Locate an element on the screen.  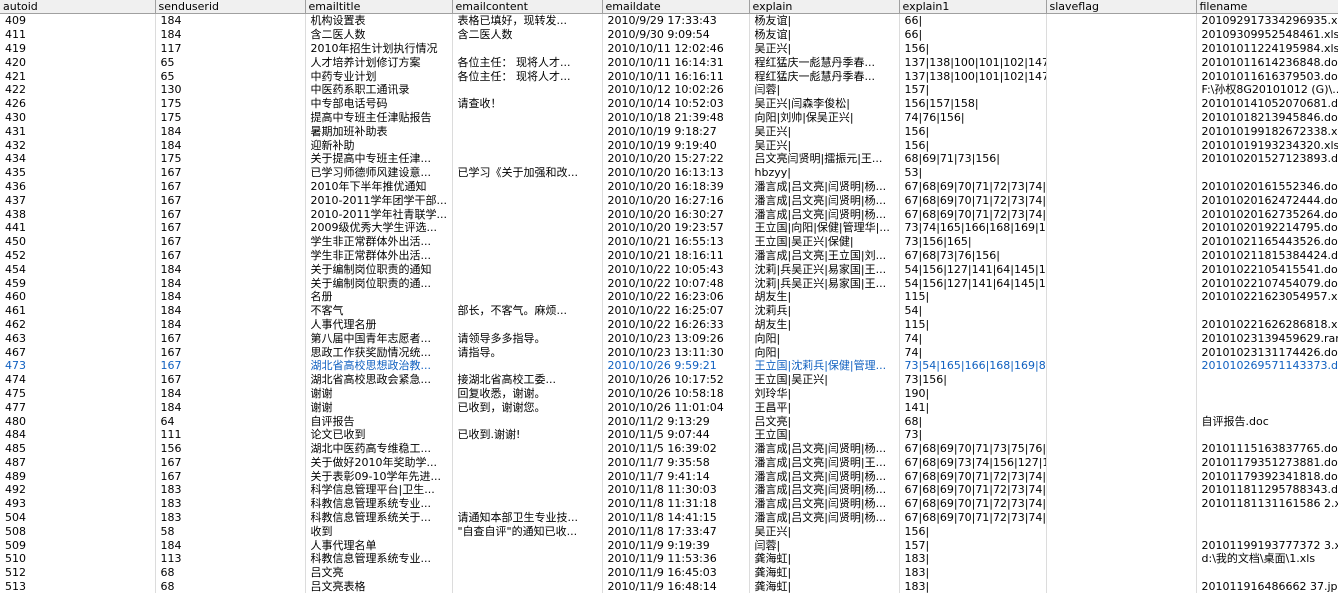
cell-emaildate: 2010/10/11 12:02:46 is located at coordinates (676, 48).